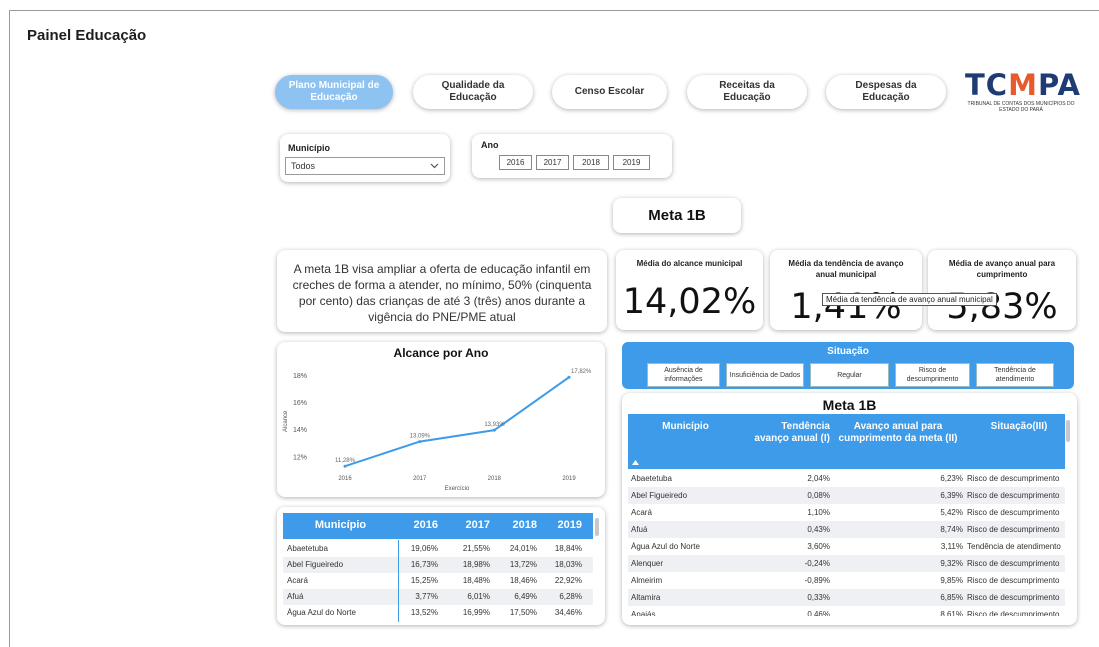 Image resolution: width=1099 pixels, height=647 pixels. What do you see at coordinates (424, 580) in the screenshot?
I see `cell-value: 15,25%` at bounding box center [424, 580].